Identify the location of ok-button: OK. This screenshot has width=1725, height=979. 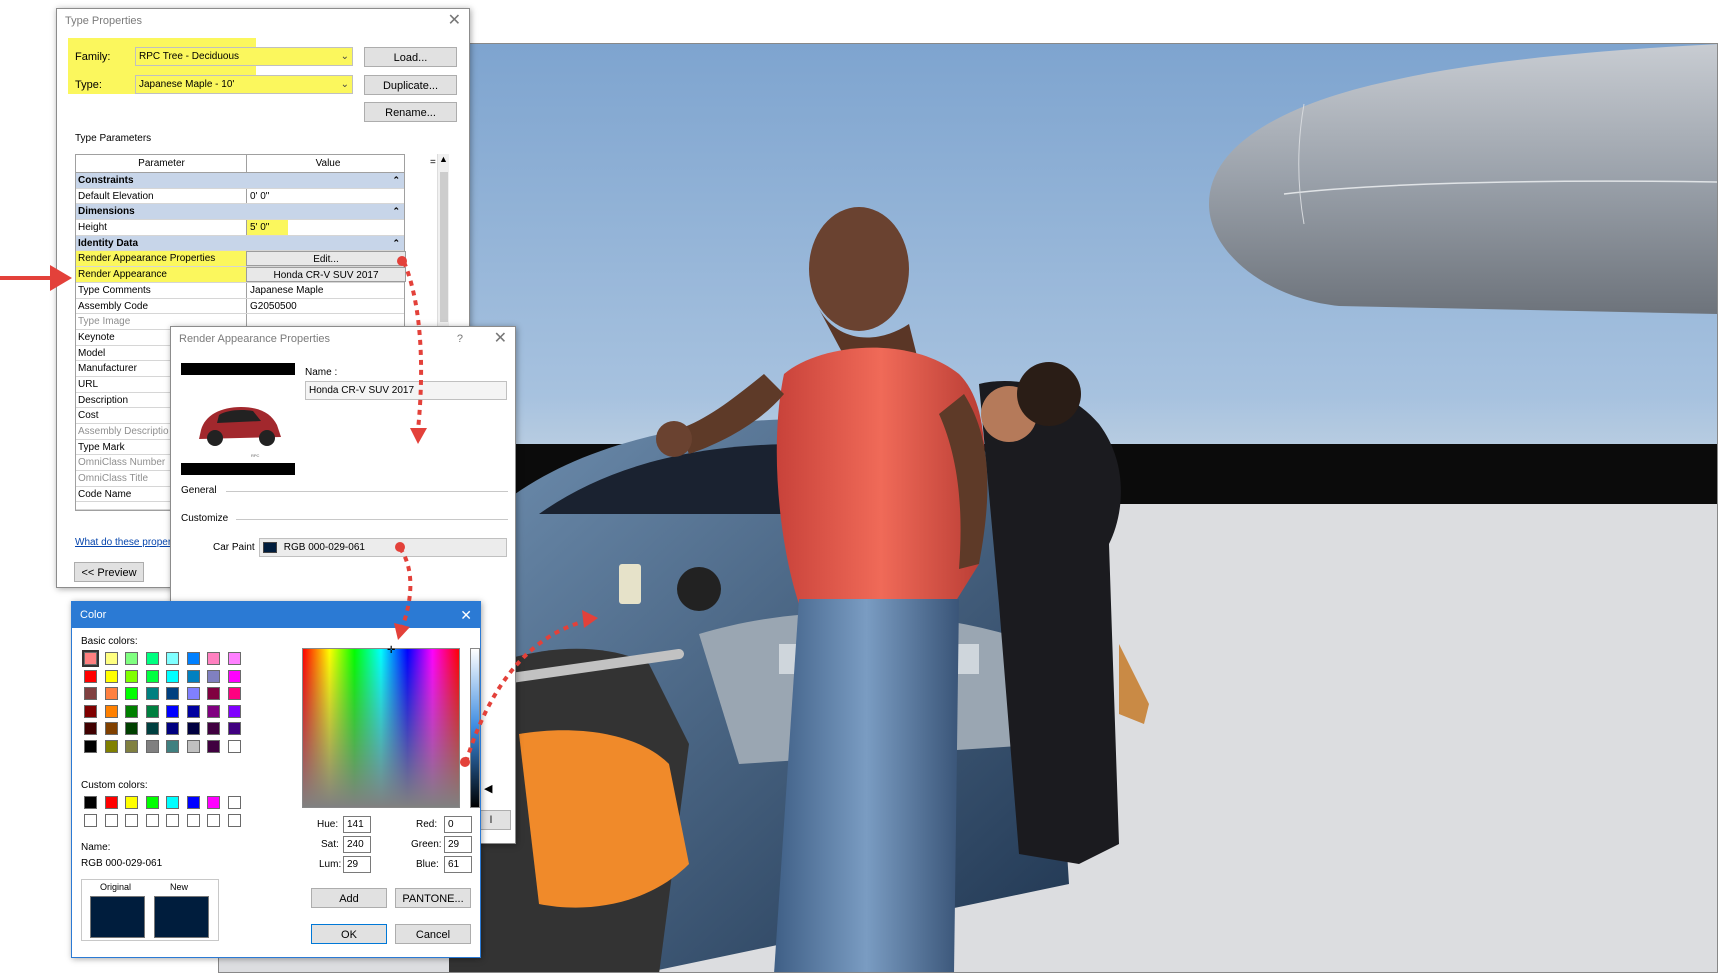
(349, 934).